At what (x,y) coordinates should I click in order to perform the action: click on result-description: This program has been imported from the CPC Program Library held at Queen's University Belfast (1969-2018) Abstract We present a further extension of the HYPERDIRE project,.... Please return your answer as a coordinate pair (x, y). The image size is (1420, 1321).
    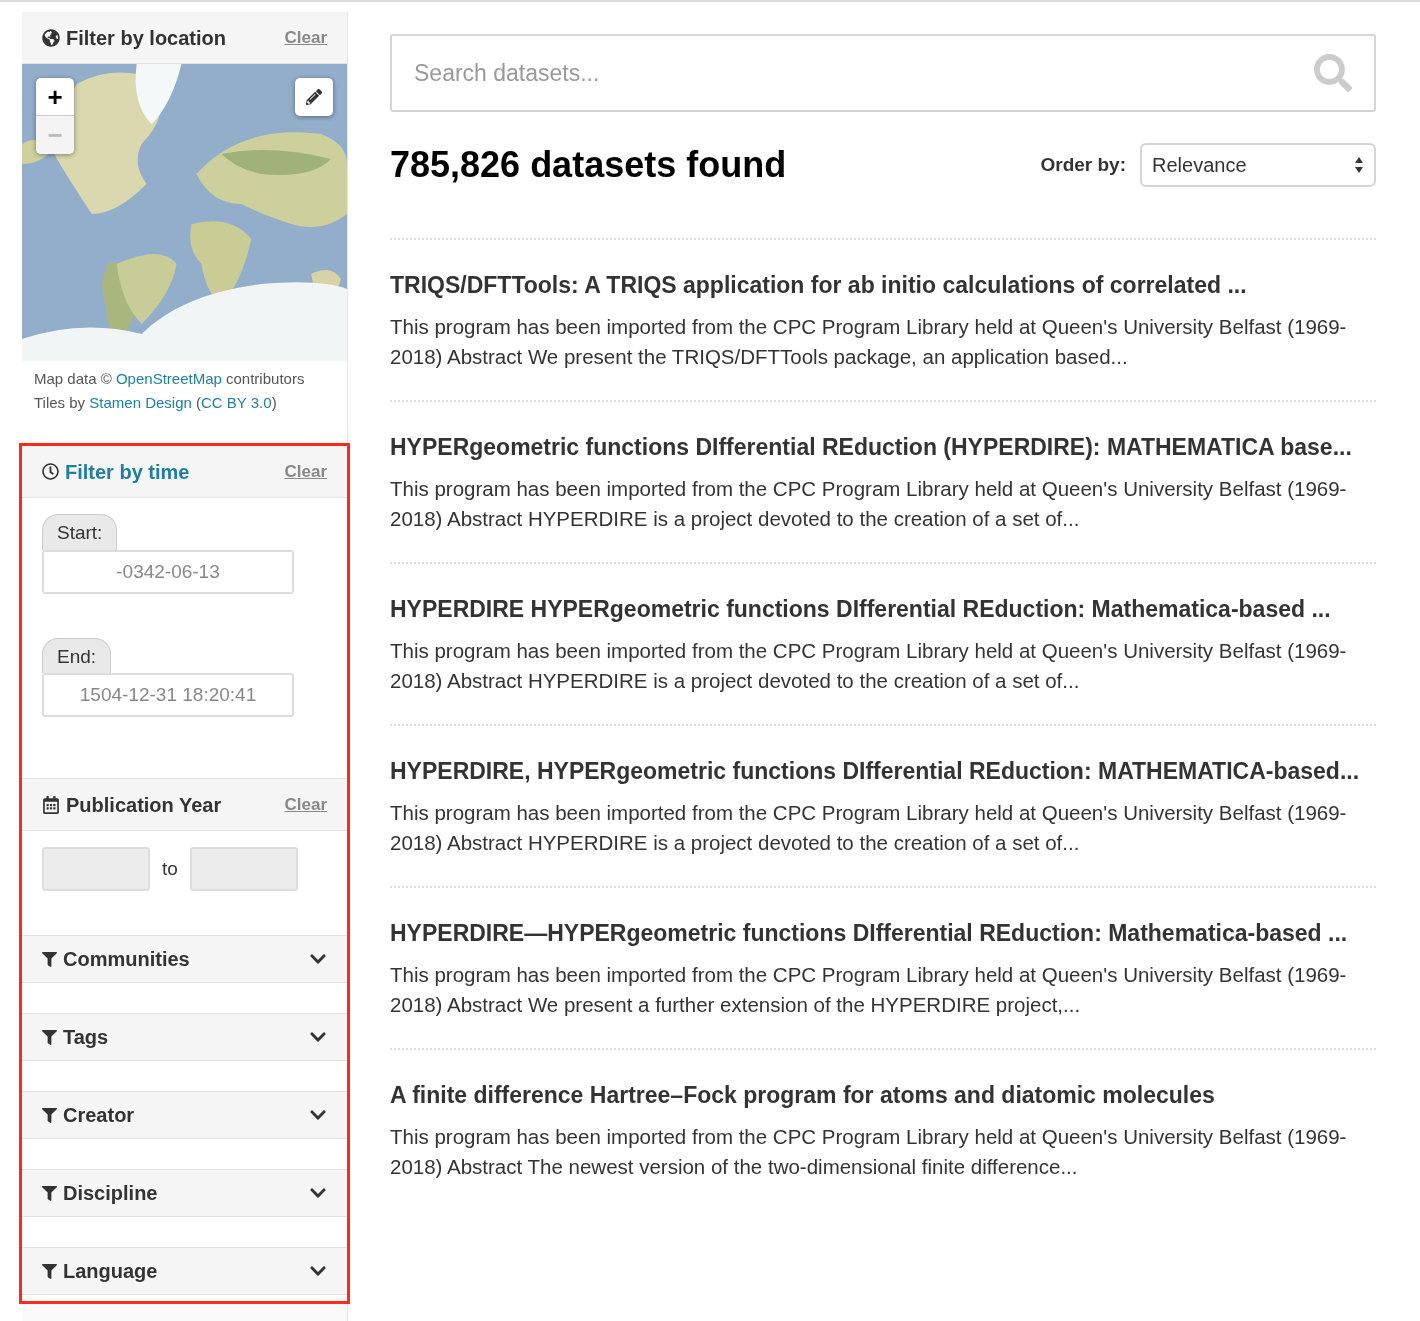
    Looking at the image, I should click on (869, 990).